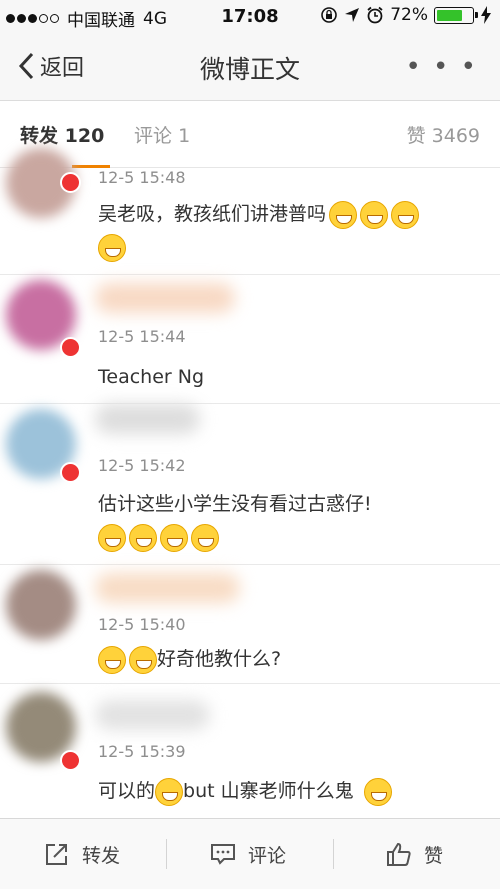 The image size is (500, 889). Describe the element at coordinates (329, 15) in the screenshot. I see `rotation-lock-icon` at that location.